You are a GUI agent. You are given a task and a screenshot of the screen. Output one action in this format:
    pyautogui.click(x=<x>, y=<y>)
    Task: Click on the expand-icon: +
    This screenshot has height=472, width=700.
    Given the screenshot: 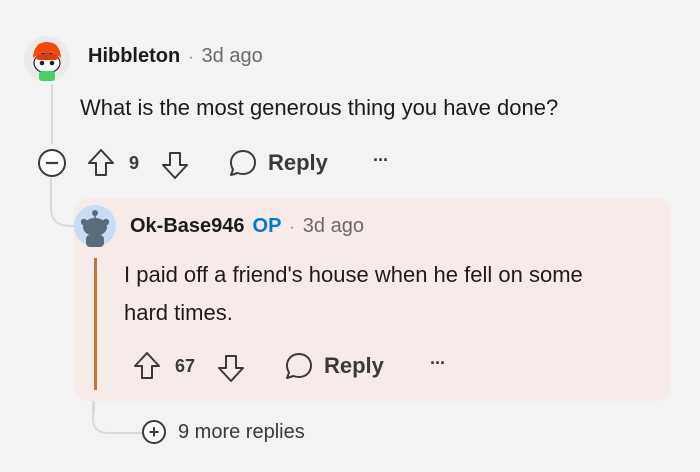 What is the action you would take?
    pyautogui.click(x=154, y=432)
    